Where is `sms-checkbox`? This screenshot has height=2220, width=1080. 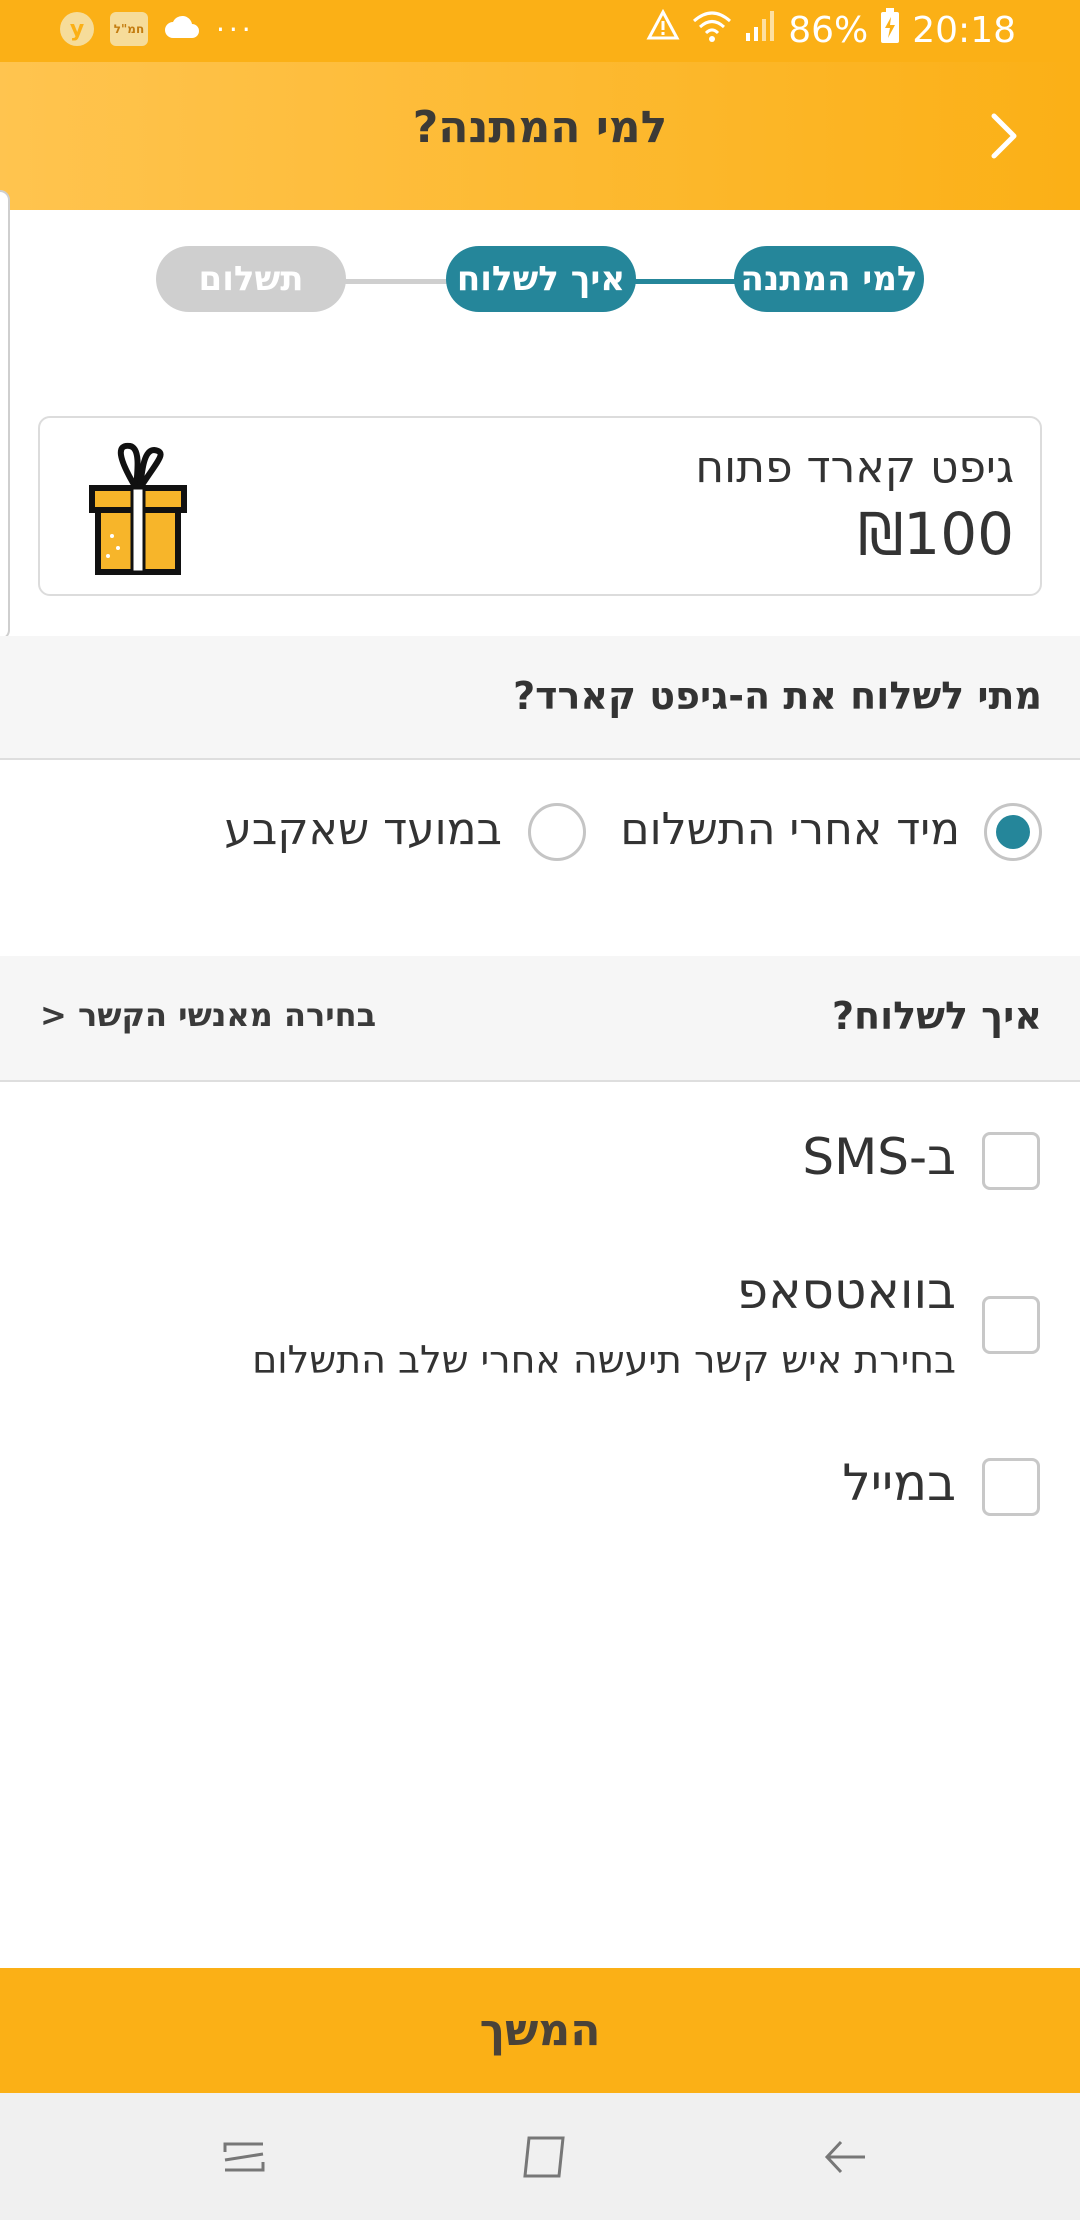
sms-checkbox is located at coordinates (1011, 1161).